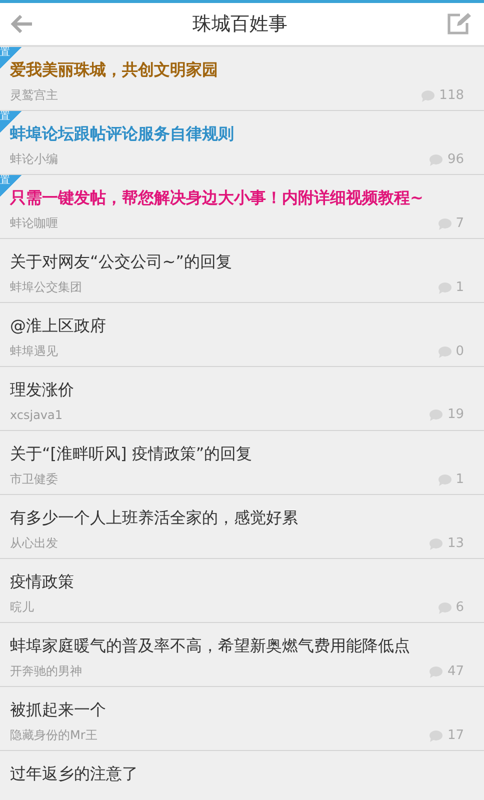 The width and height of the screenshot is (484, 800). What do you see at coordinates (455, 414) in the screenshot?
I see `comment-count: 19` at bounding box center [455, 414].